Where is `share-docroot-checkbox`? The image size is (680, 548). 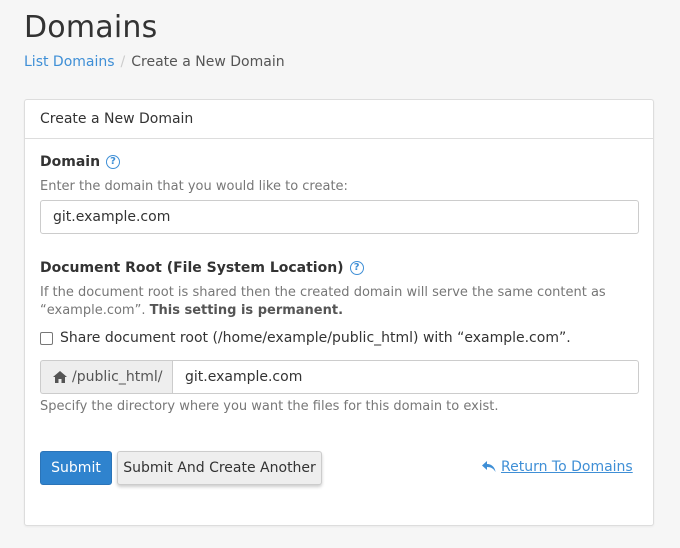
share-docroot-checkbox is located at coordinates (46, 338).